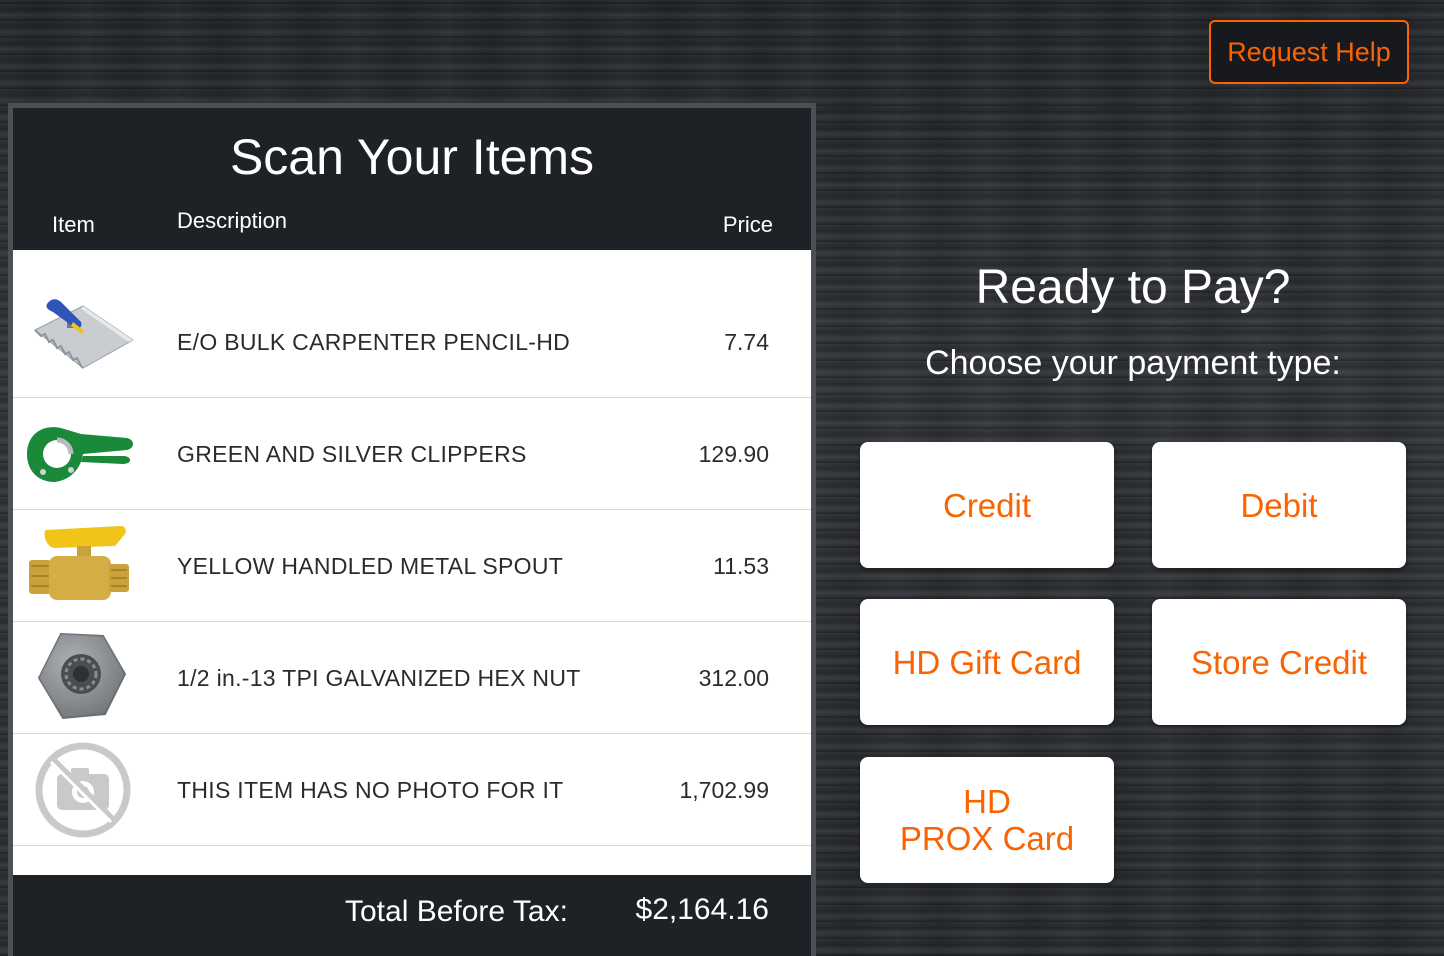  I want to click on debit-button: Debit, so click(1279, 505).